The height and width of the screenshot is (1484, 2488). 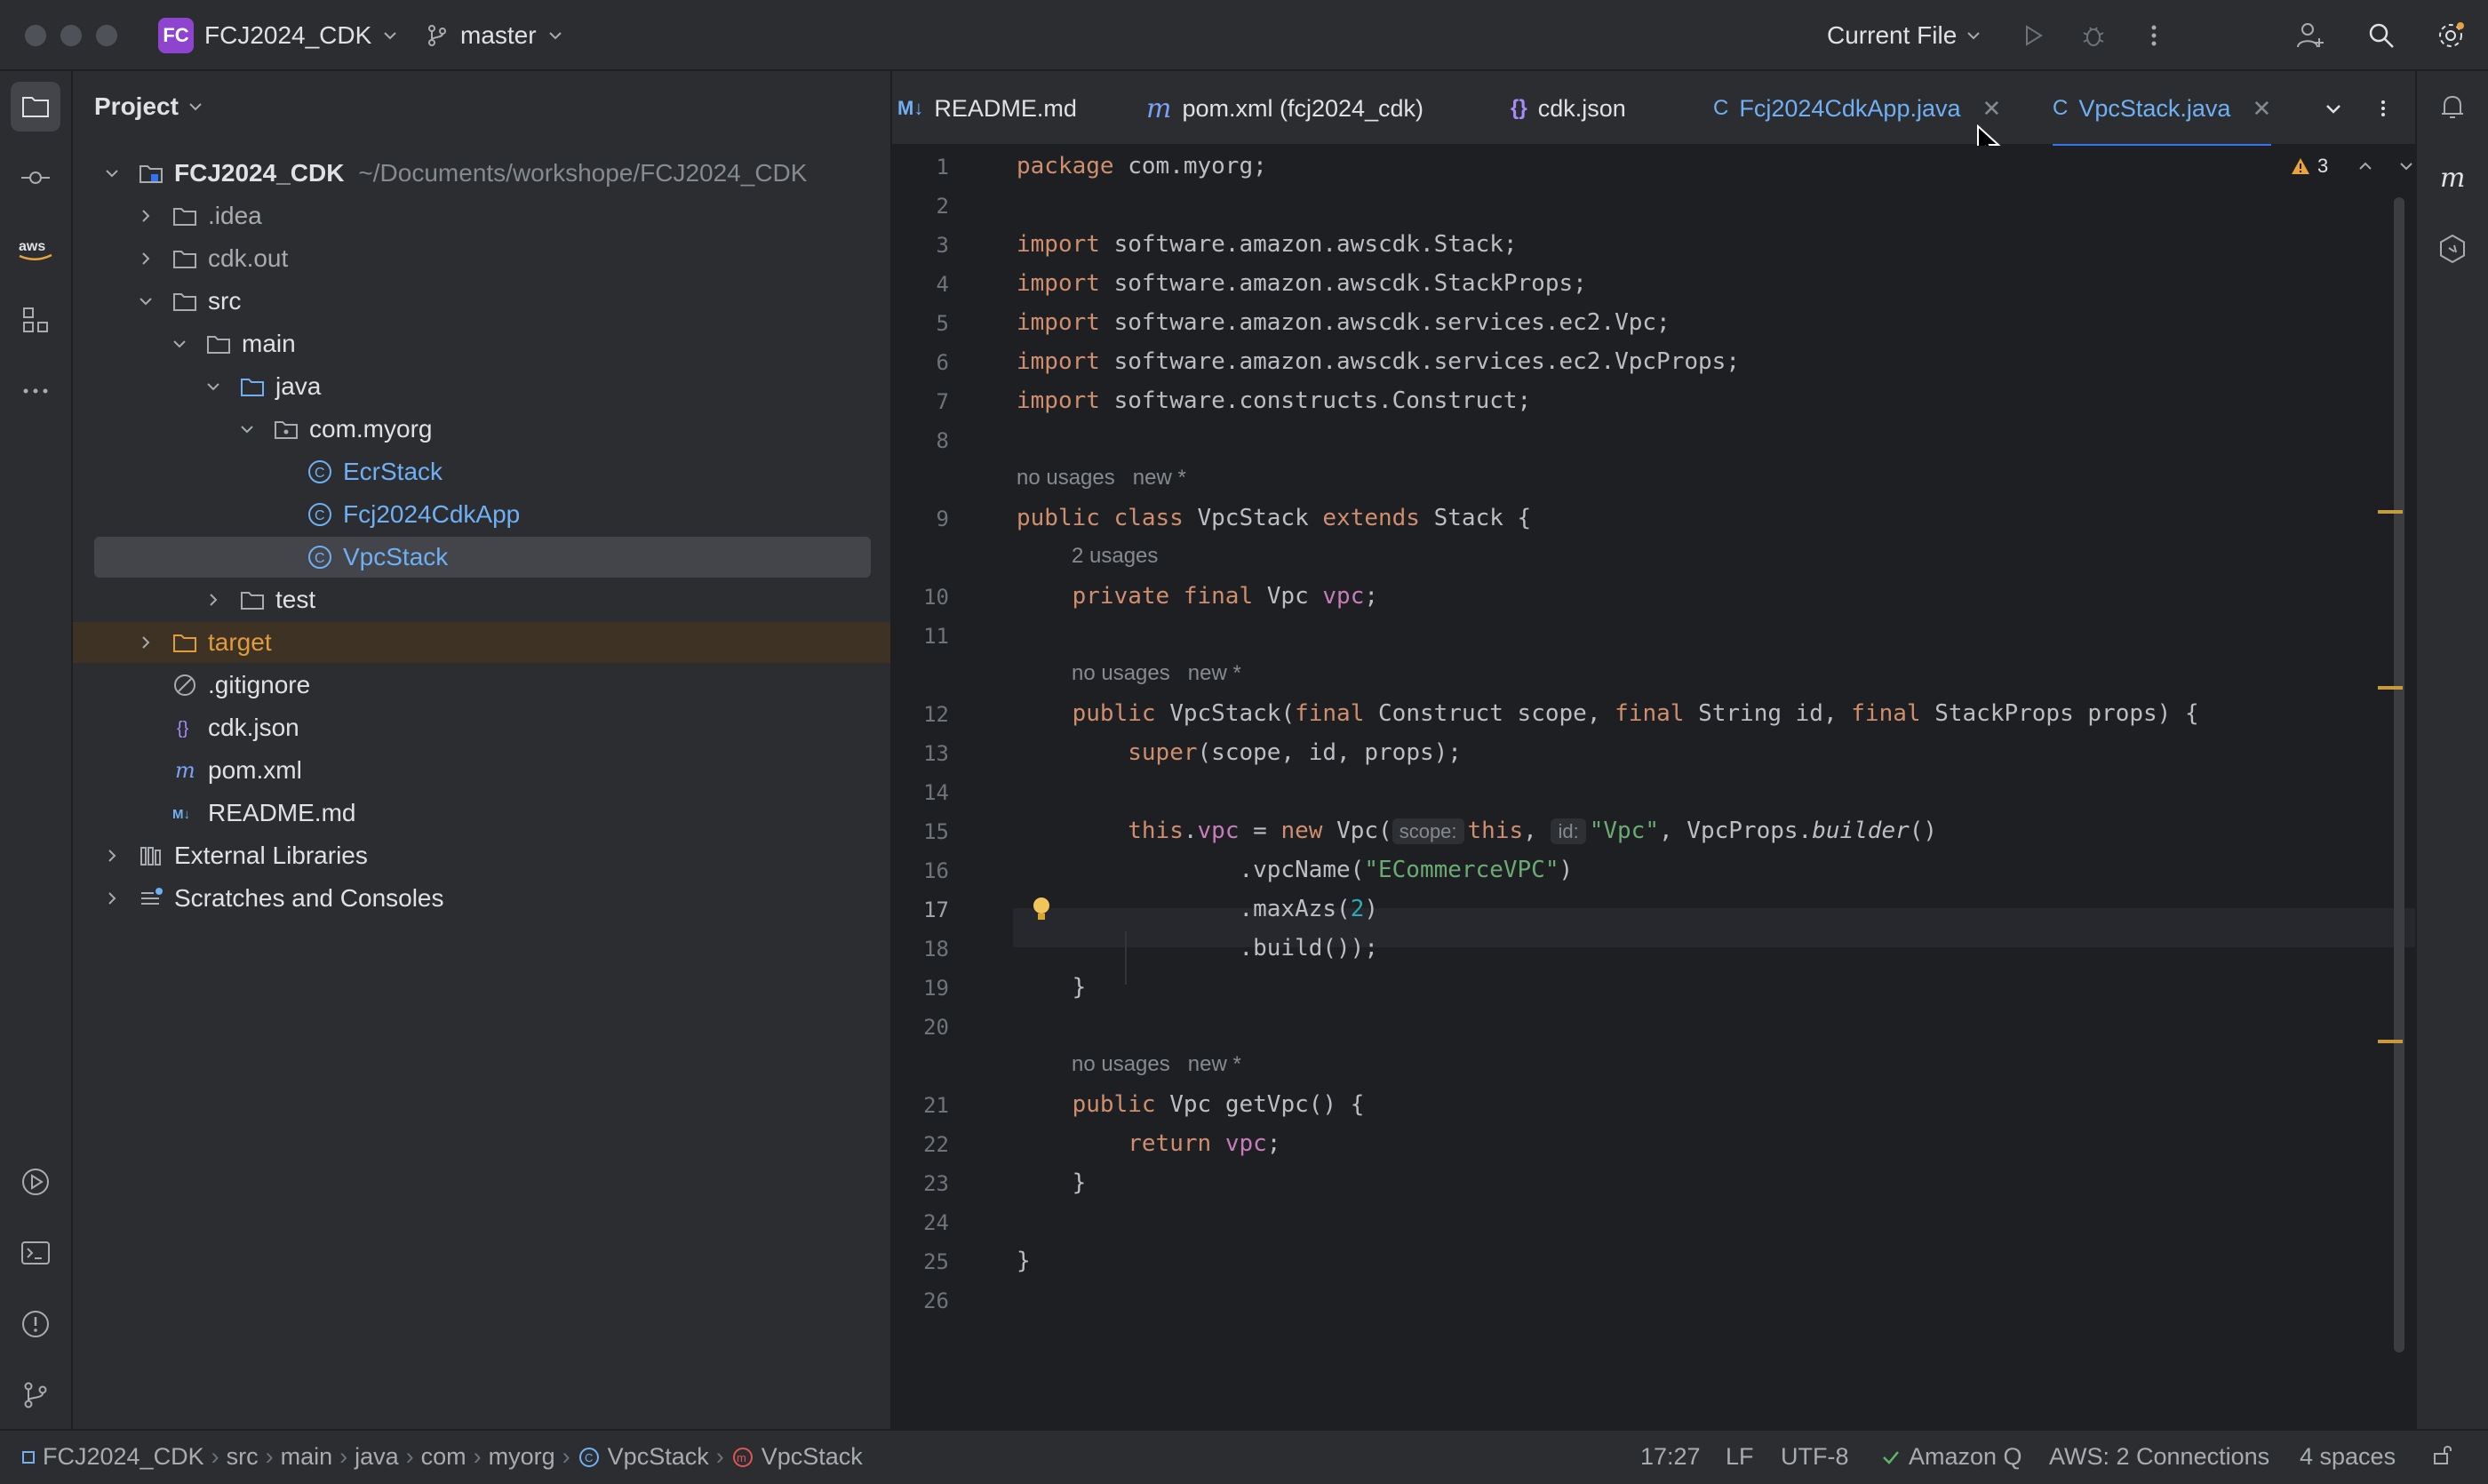 What do you see at coordinates (1857, 109) in the screenshot?
I see `tab-fcj2024cdkapp: C Fcj2024CdkApp.java ✕` at bounding box center [1857, 109].